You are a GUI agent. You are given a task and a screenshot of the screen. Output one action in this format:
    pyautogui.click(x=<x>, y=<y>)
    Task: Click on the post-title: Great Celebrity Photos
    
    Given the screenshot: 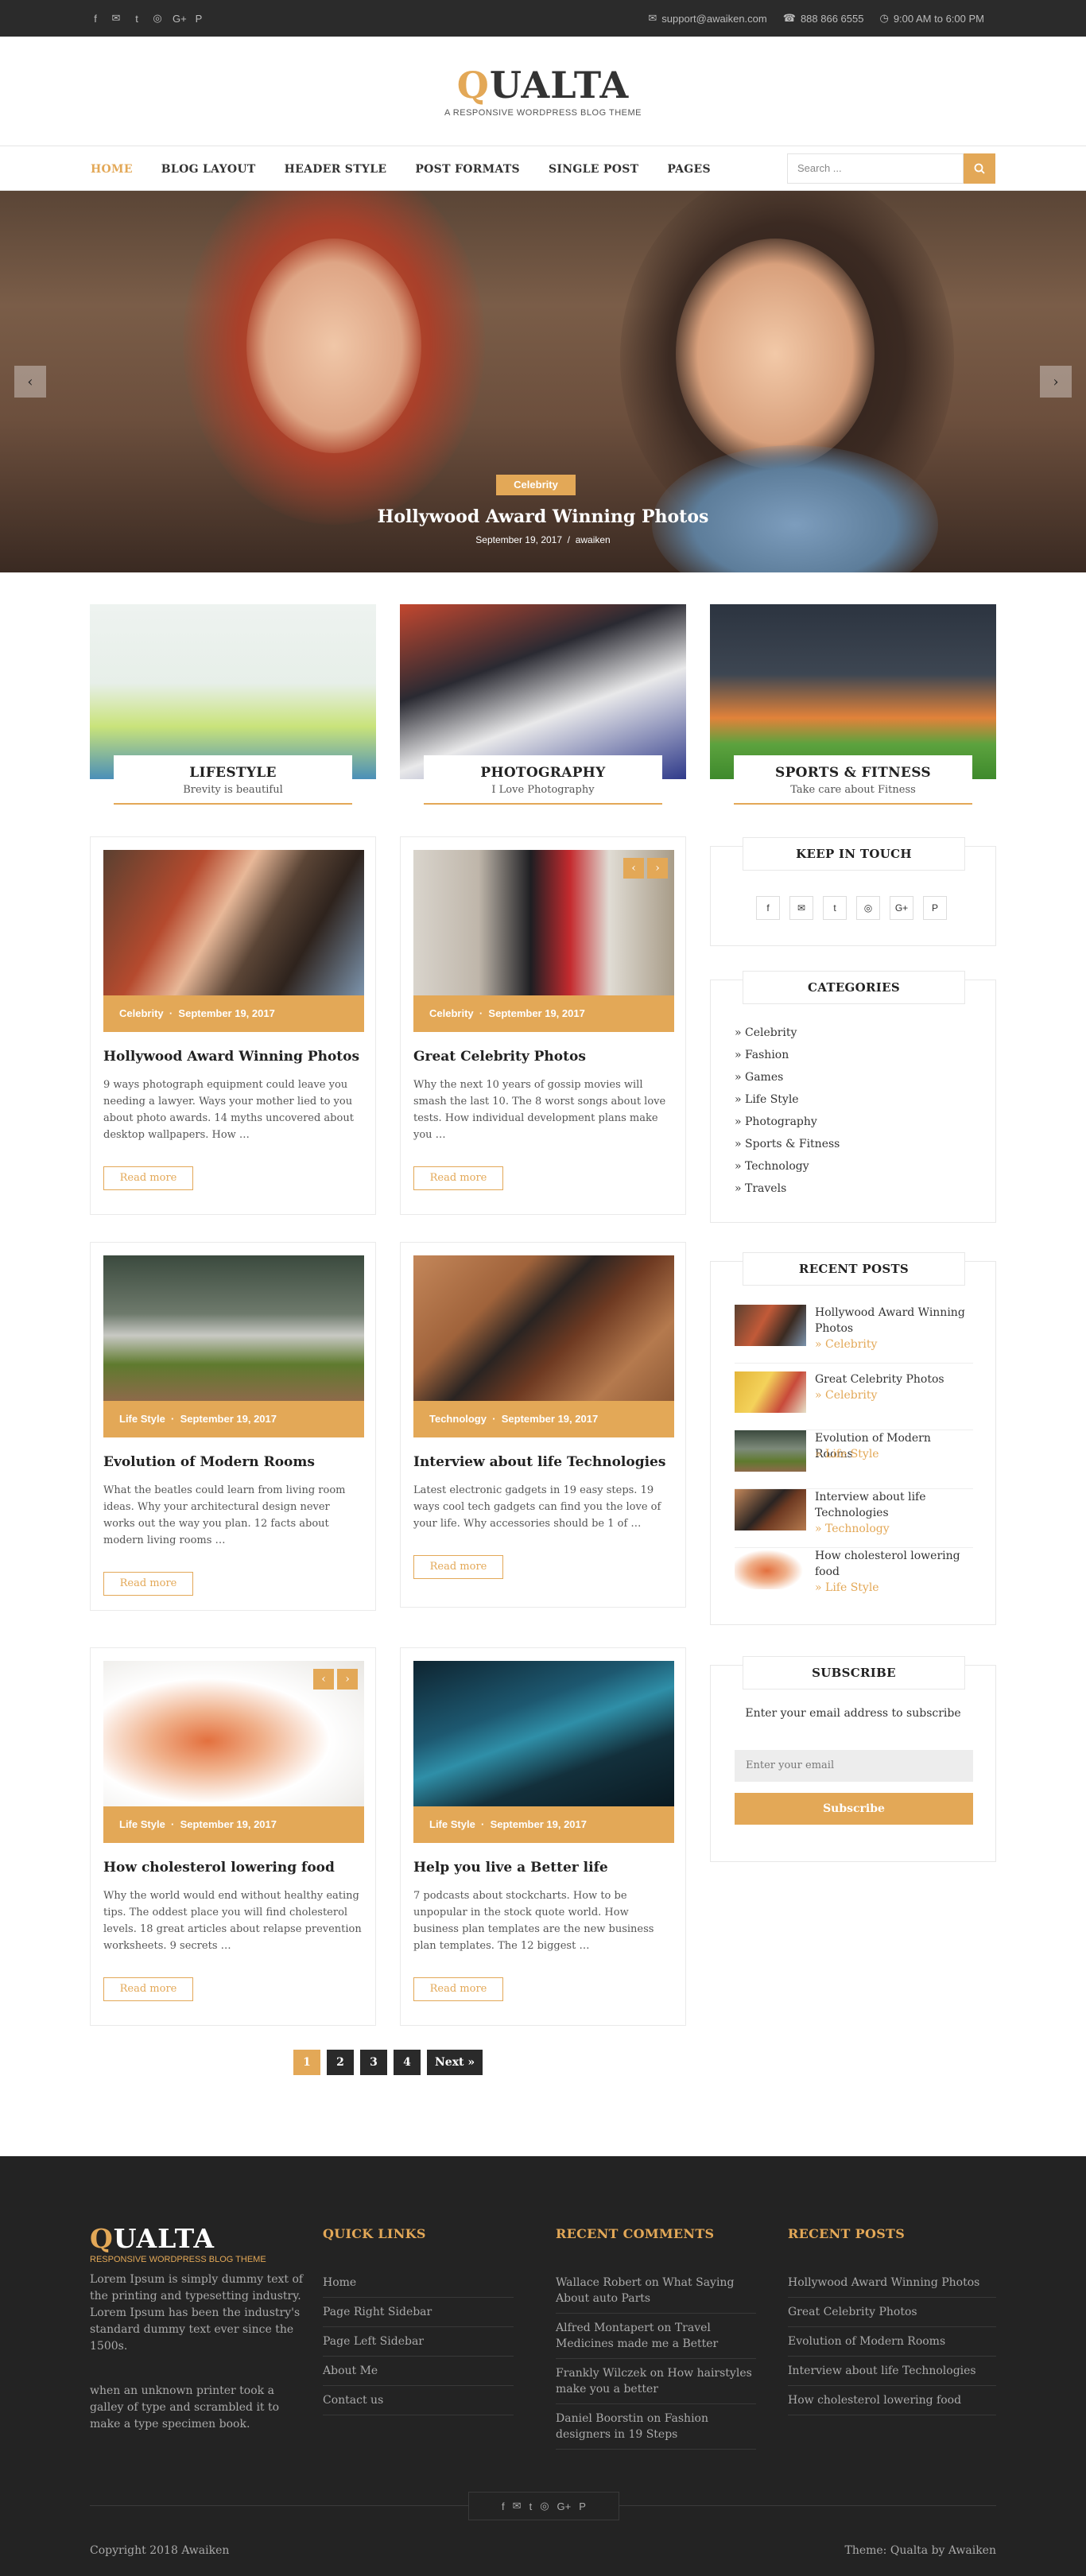 What is the action you would take?
    pyautogui.click(x=543, y=1057)
    